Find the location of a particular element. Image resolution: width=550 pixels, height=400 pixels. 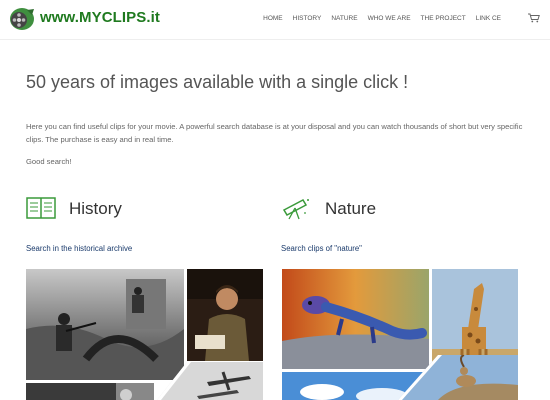

nav-home: HOME is located at coordinates (273, 18).